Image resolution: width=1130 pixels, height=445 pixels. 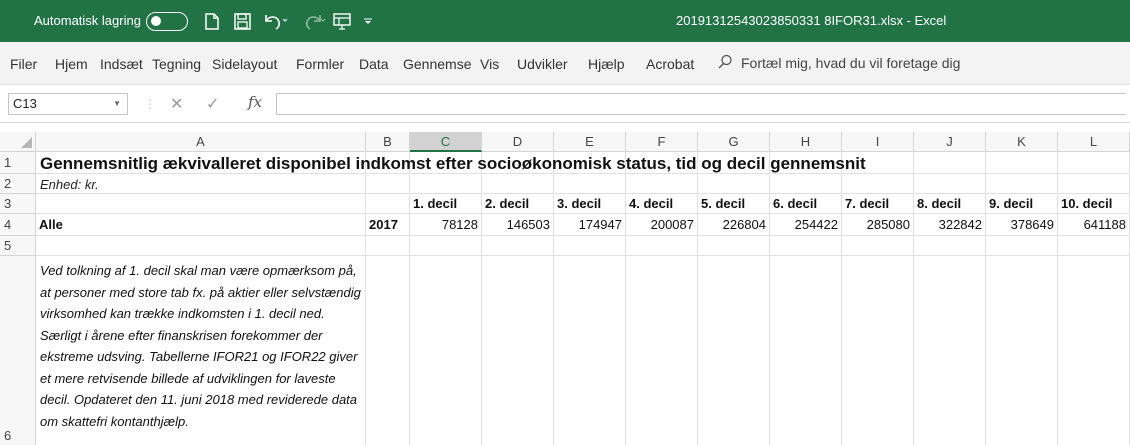 What do you see at coordinates (71, 64) in the screenshot?
I see `tab-hjem: Hjem` at bounding box center [71, 64].